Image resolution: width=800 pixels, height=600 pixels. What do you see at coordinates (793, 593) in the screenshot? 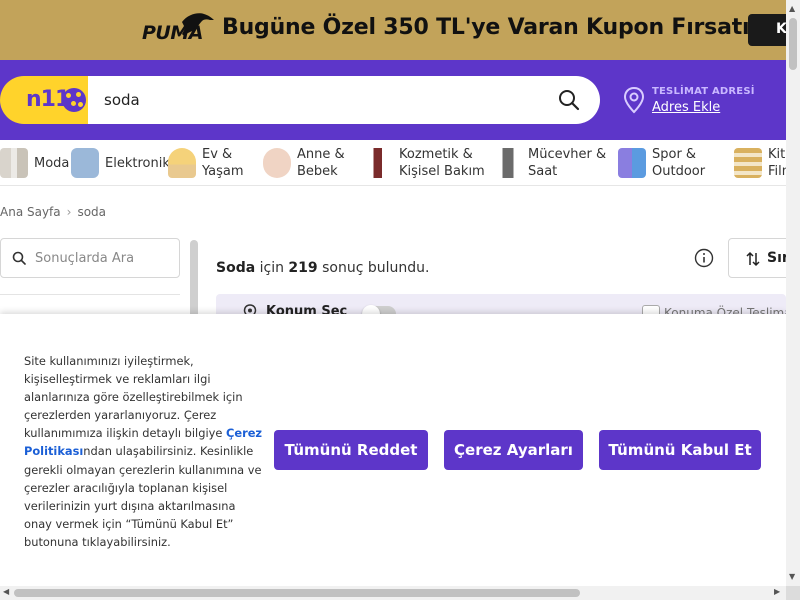
I see `scrollbar-corner` at bounding box center [793, 593].